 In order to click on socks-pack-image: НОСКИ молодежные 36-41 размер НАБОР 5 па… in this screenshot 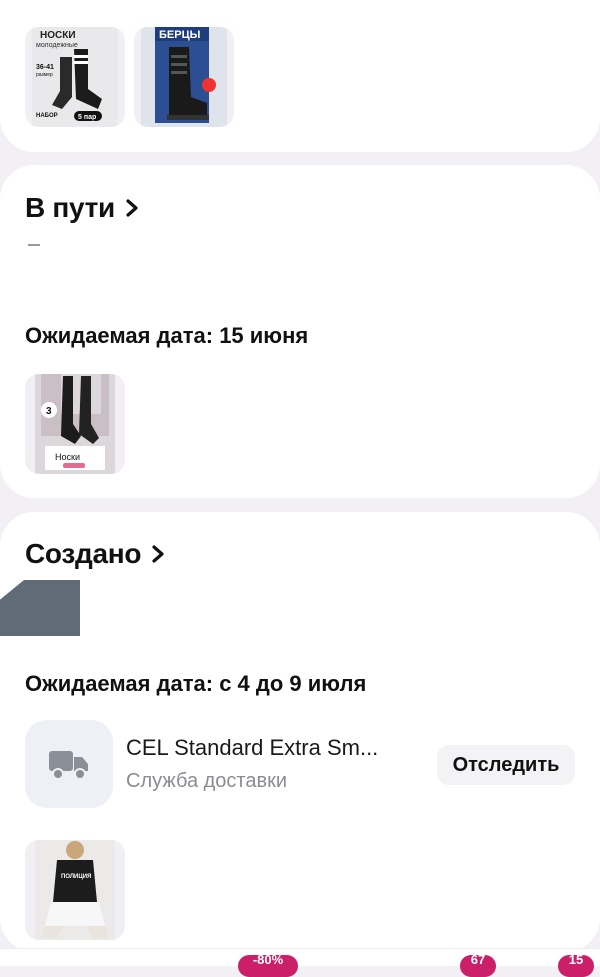, I will do `click(75, 77)`.